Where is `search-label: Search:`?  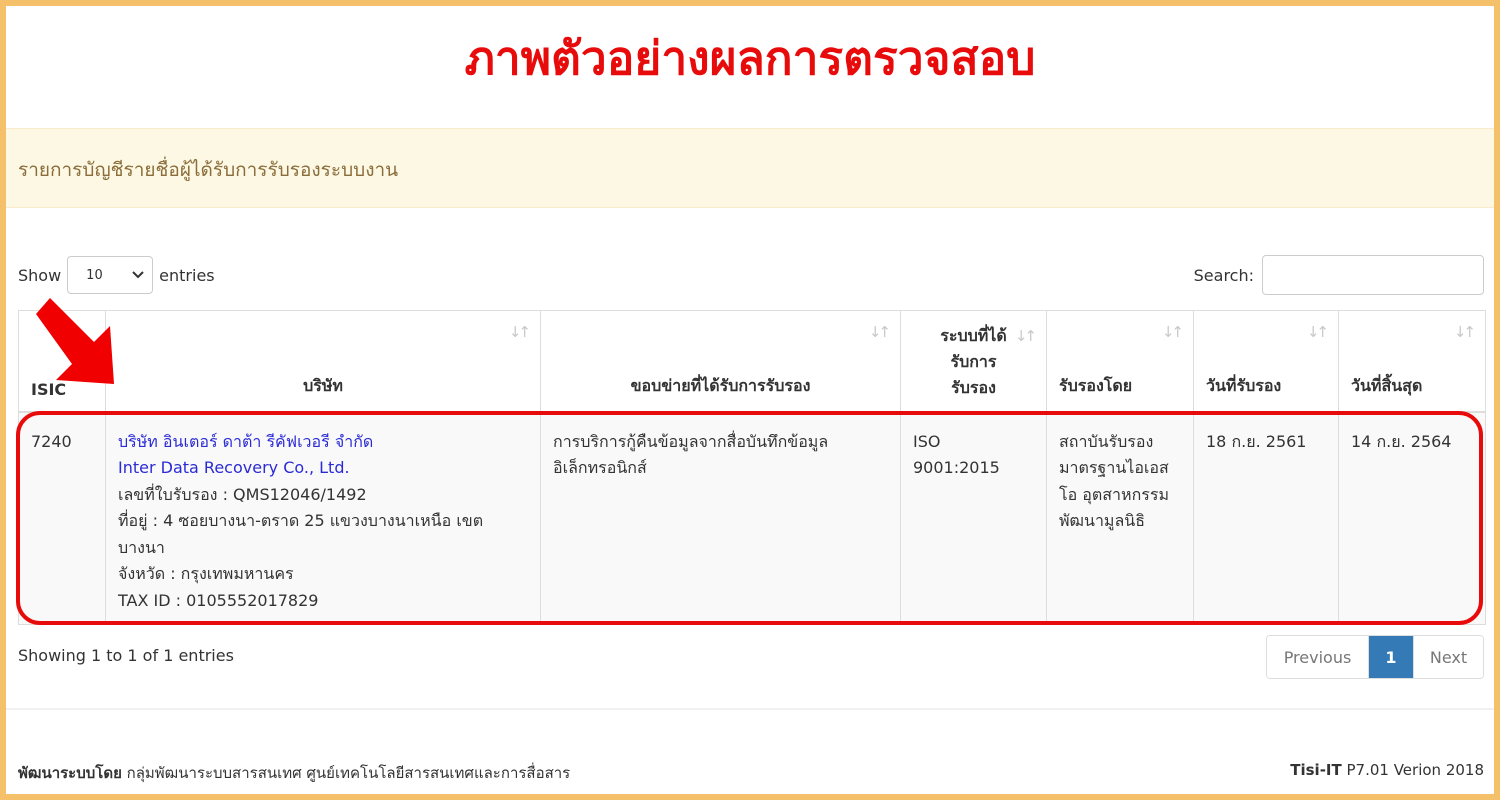
search-label: Search: is located at coordinates (1223, 275).